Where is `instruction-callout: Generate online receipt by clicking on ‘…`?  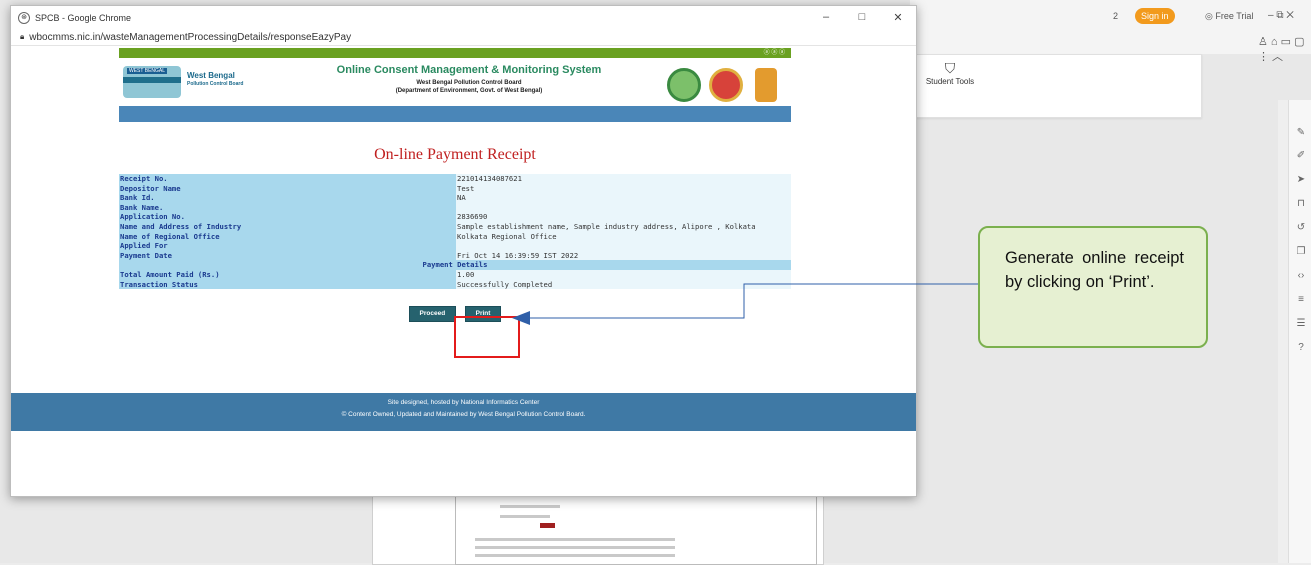
instruction-callout: Generate online receipt by clicking on ‘… is located at coordinates (1093, 287).